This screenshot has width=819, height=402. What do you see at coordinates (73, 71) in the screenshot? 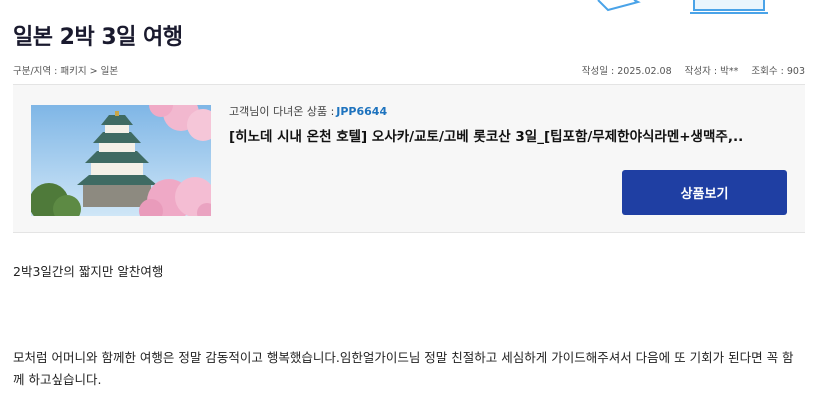
I see `breadcrumb-category: 패키지` at bounding box center [73, 71].